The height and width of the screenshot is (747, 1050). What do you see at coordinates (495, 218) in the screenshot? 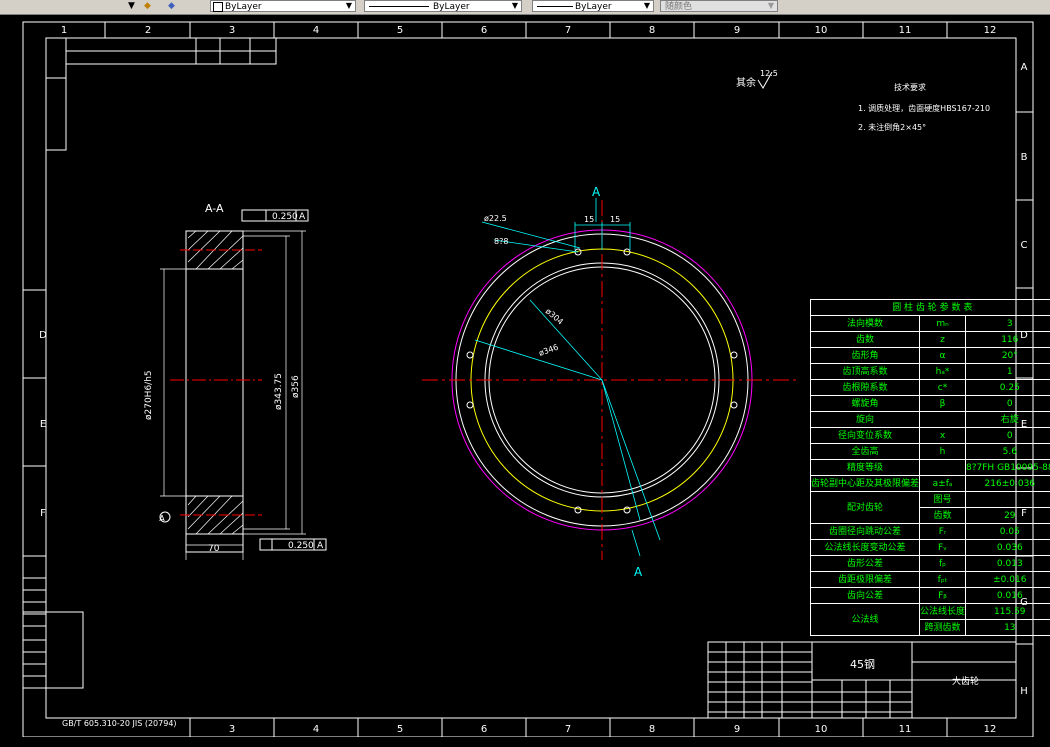
I see `dim-radius-1: ø22.5` at bounding box center [495, 218].